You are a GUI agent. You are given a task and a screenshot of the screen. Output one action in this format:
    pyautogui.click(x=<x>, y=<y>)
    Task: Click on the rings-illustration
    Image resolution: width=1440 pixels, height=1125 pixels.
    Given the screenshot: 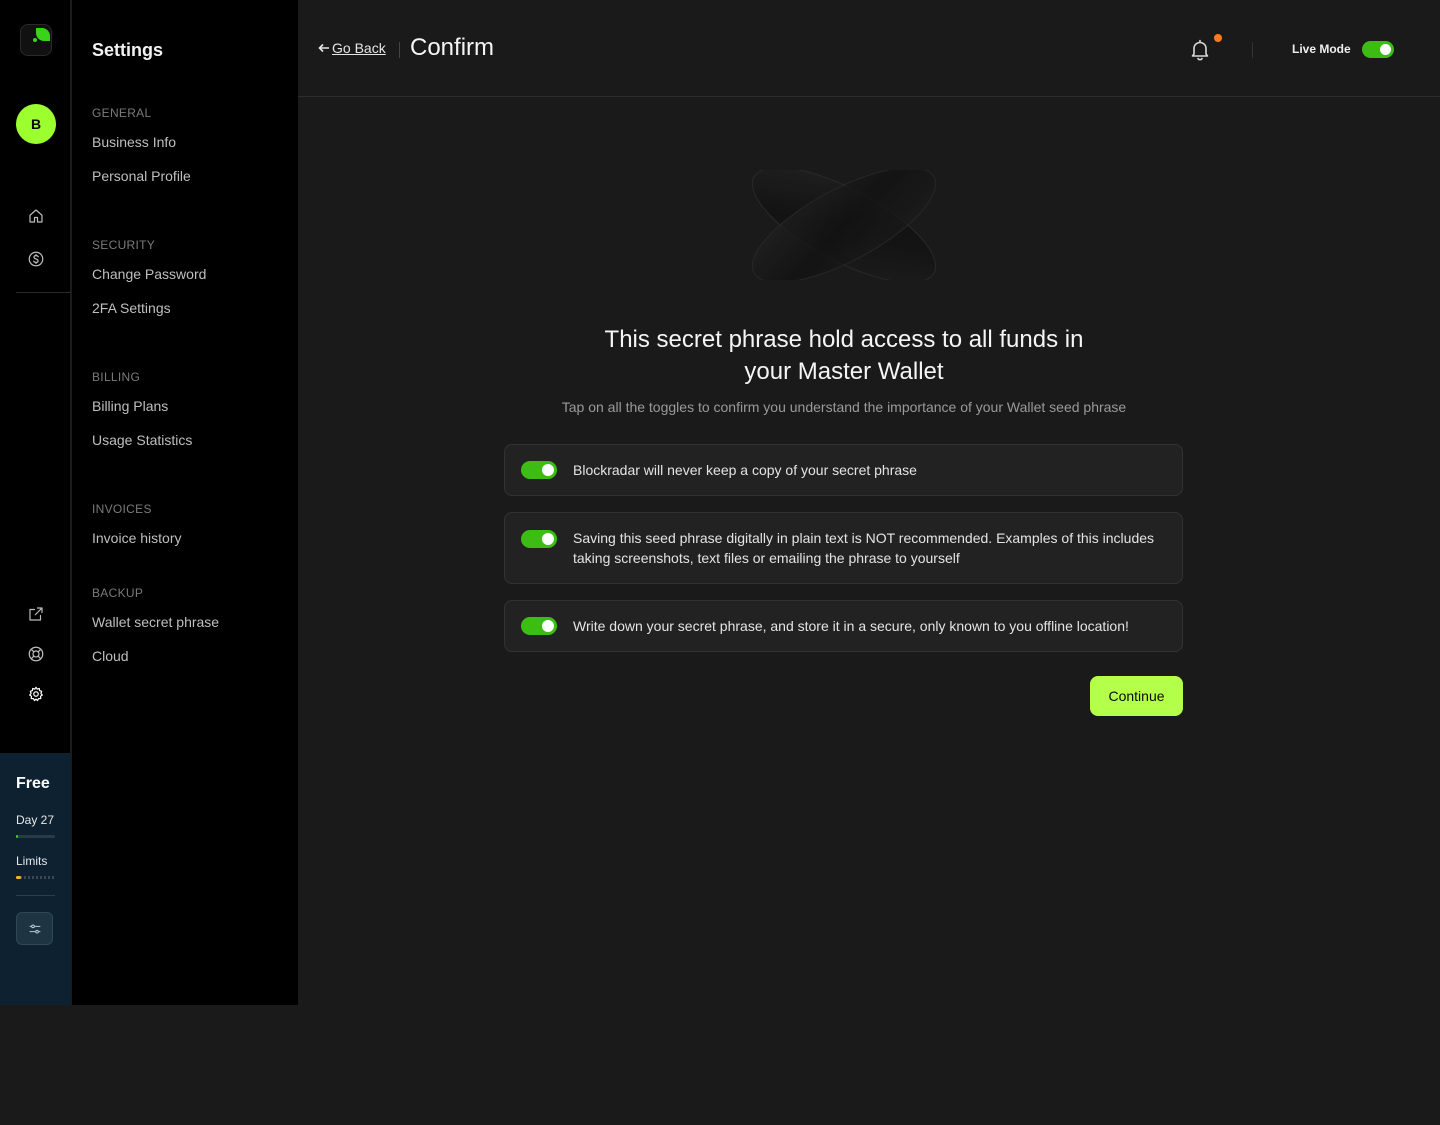 What is the action you would take?
    pyautogui.click(x=844, y=225)
    